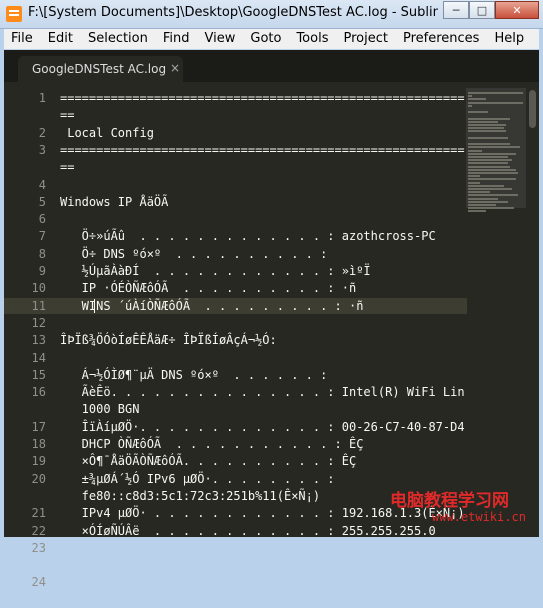  Describe the element at coordinates (42, 271) in the screenshot. I see `line-number: 9` at that location.